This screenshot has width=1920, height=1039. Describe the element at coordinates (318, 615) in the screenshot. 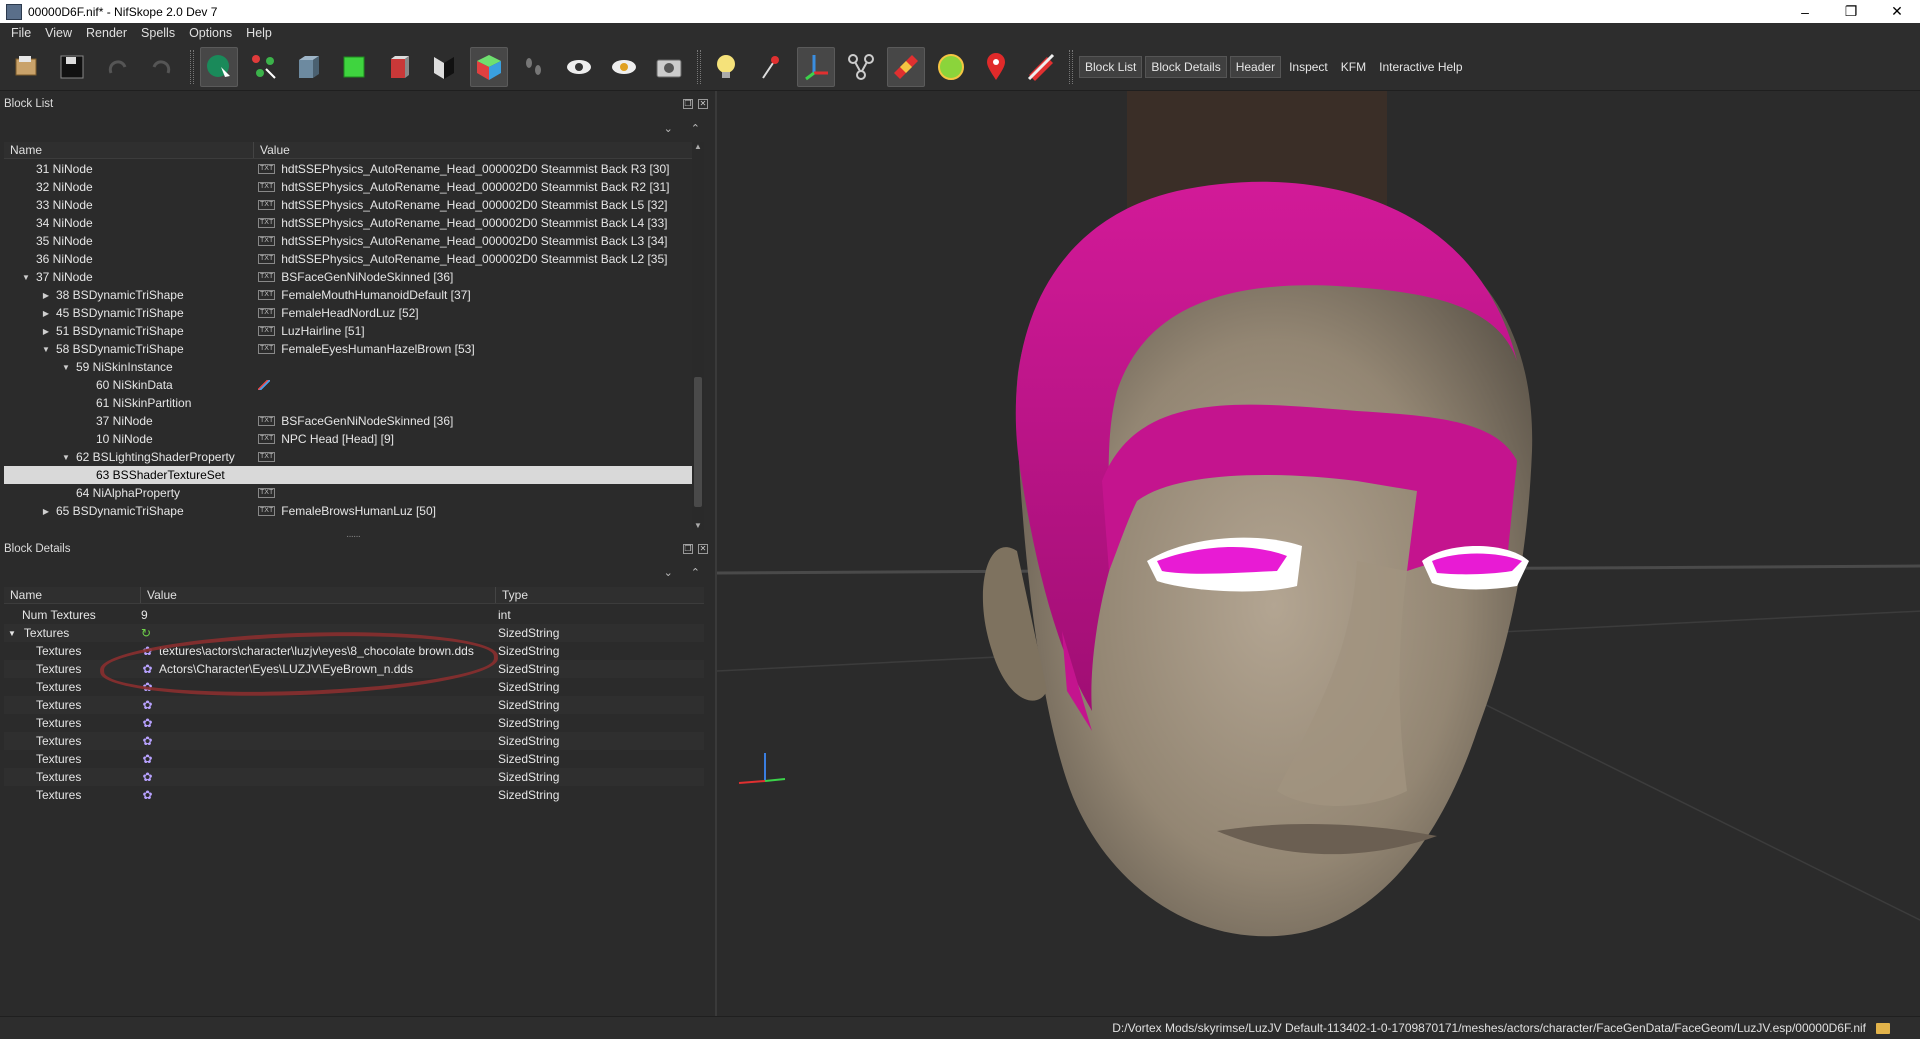

I see `detail-value-cell: 9` at that location.